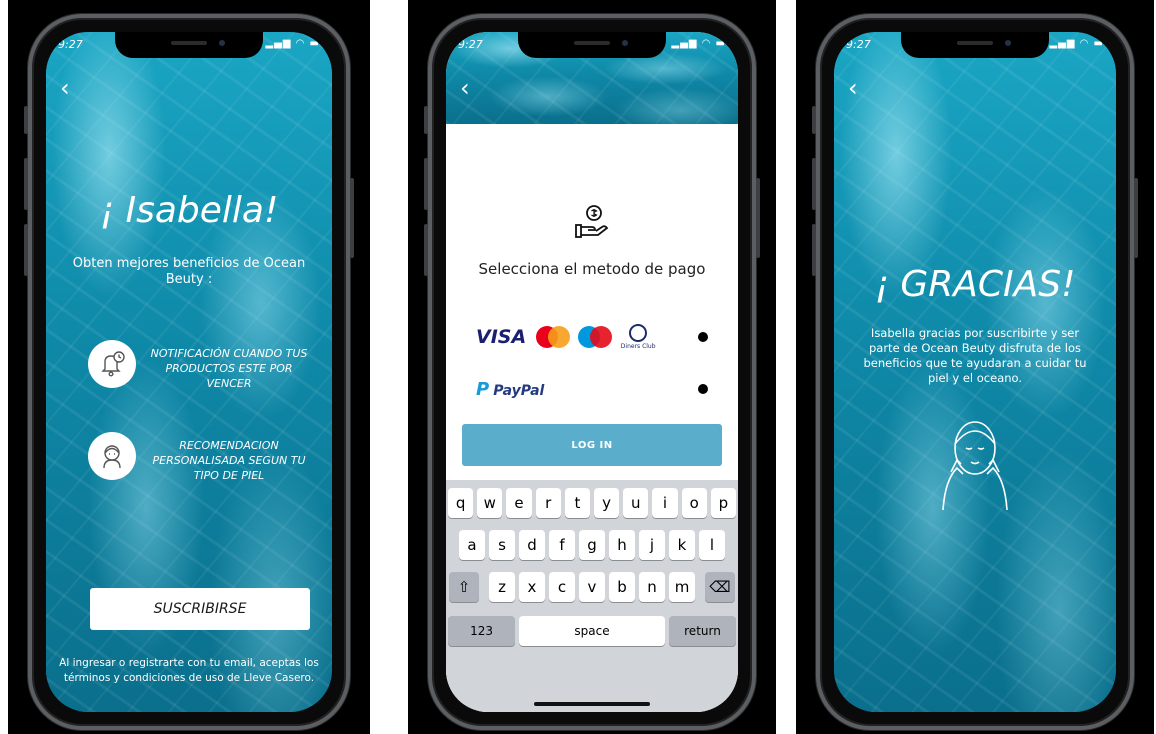 This screenshot has width=1156, height=734. I want to click on key: u, so click(636, 503).